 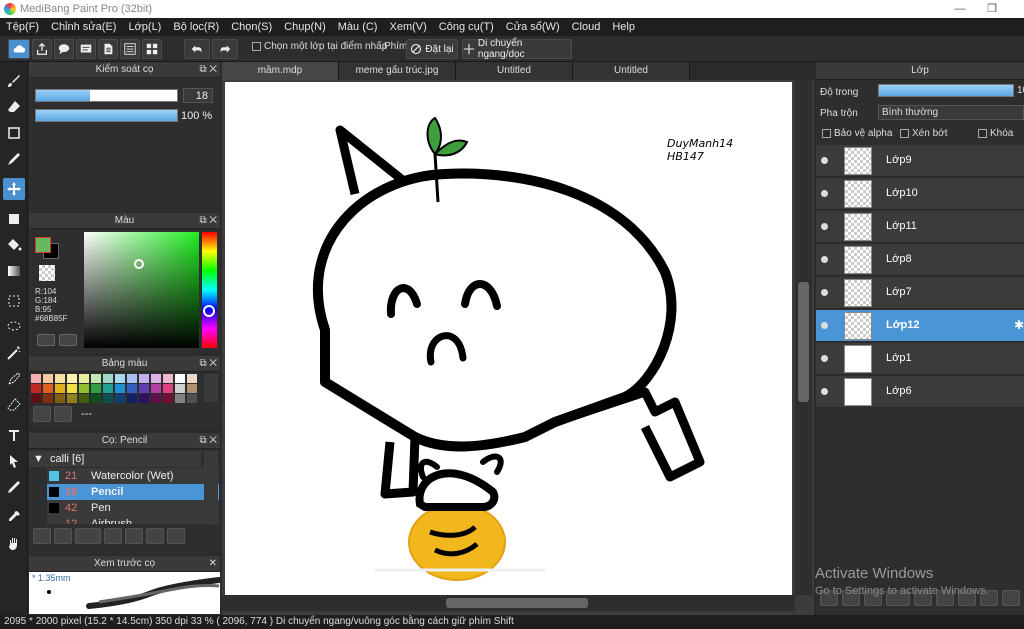 I want to click on move-hv-button: Di chuyển ngang/dọc, so click(x=517, y=49).